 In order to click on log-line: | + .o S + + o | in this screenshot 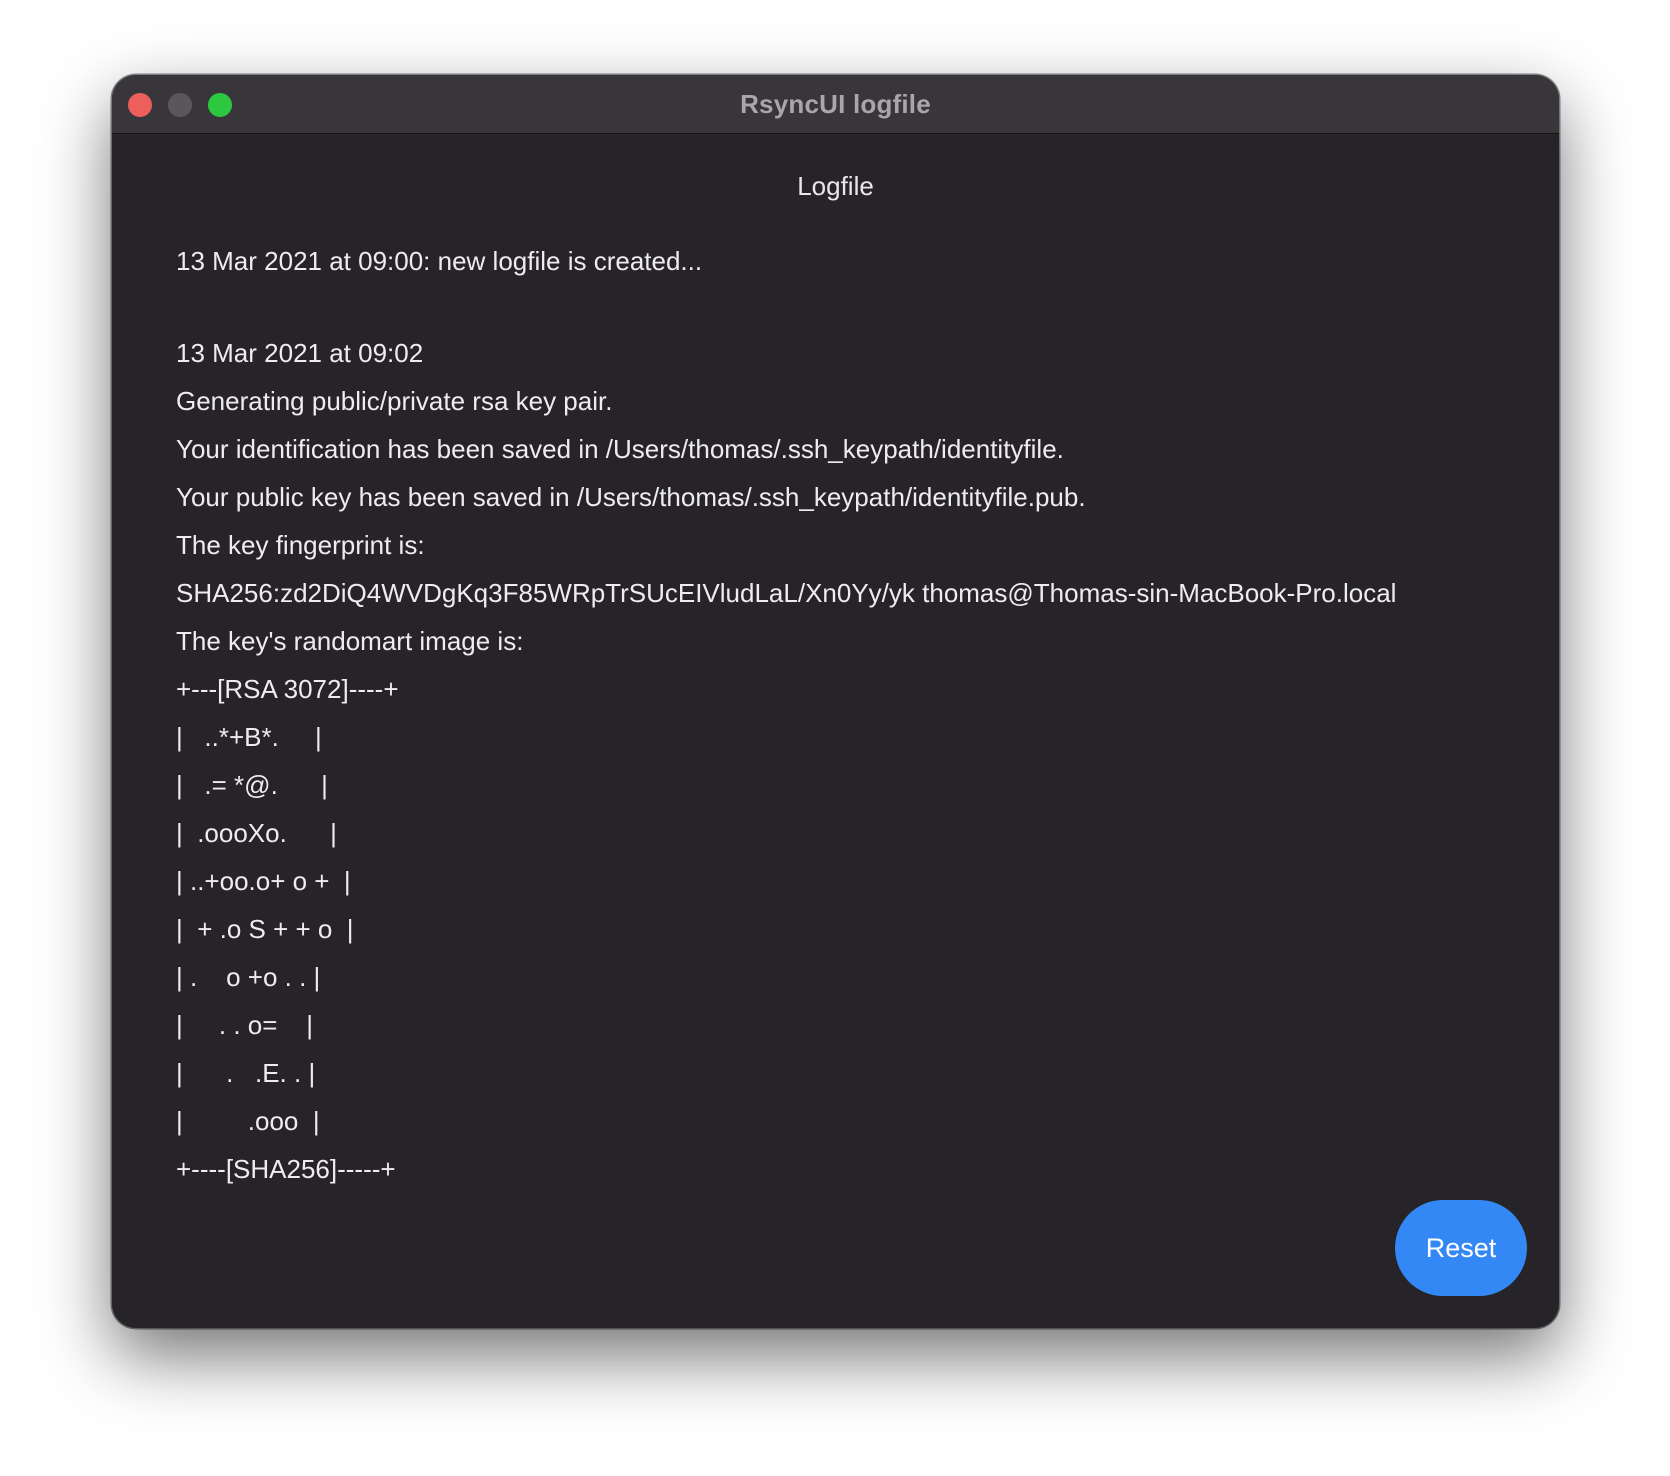, I will do `click(265, 929)`.